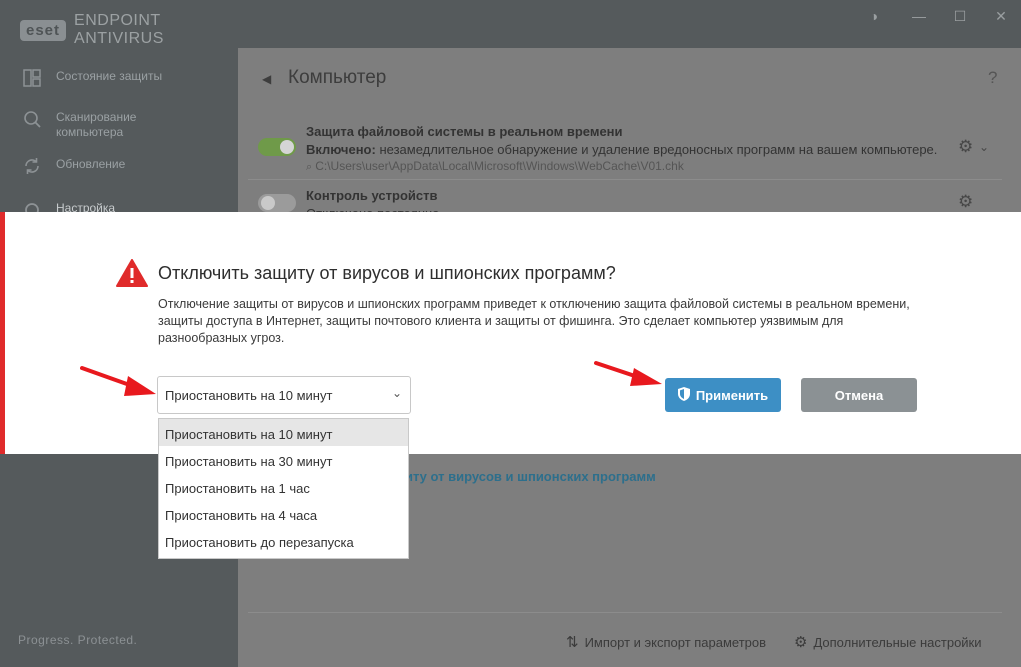 The image size is (1021, 667). Describe the element at coordinates (32, 167) in the screenshot. I see `update-icon` at that location.